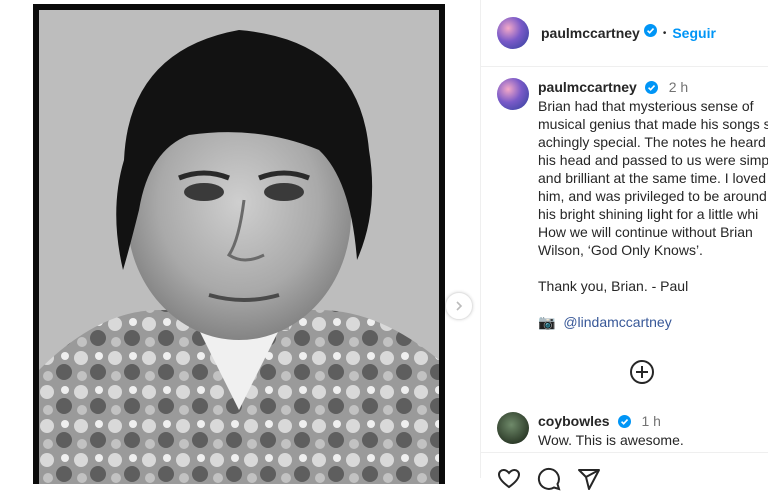 The height and width of the screenshot is (496, 768). Describe the element at coordinates (547, 322) in the screenshot. I see `camera-icon: 📷` at that location.